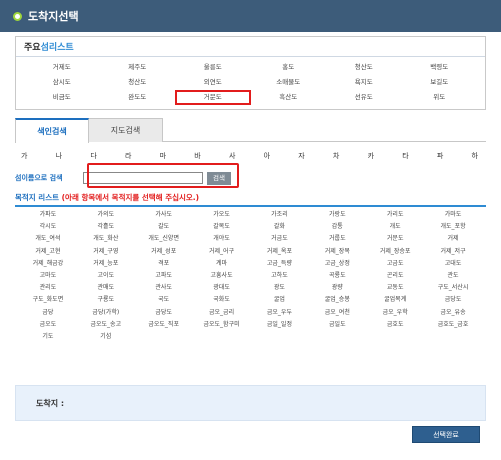 The image size is (501, 460). What do you see at coordinates (48, 215) in the screenshot?
I see `destination-item: 가파도` at bounding box center [48, 215].